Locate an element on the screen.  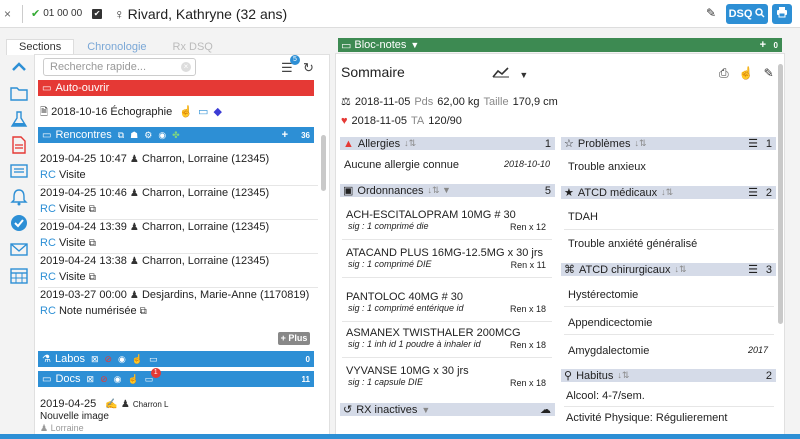
atcd-medical-item: TDAH is located at coordinates (583, 217).